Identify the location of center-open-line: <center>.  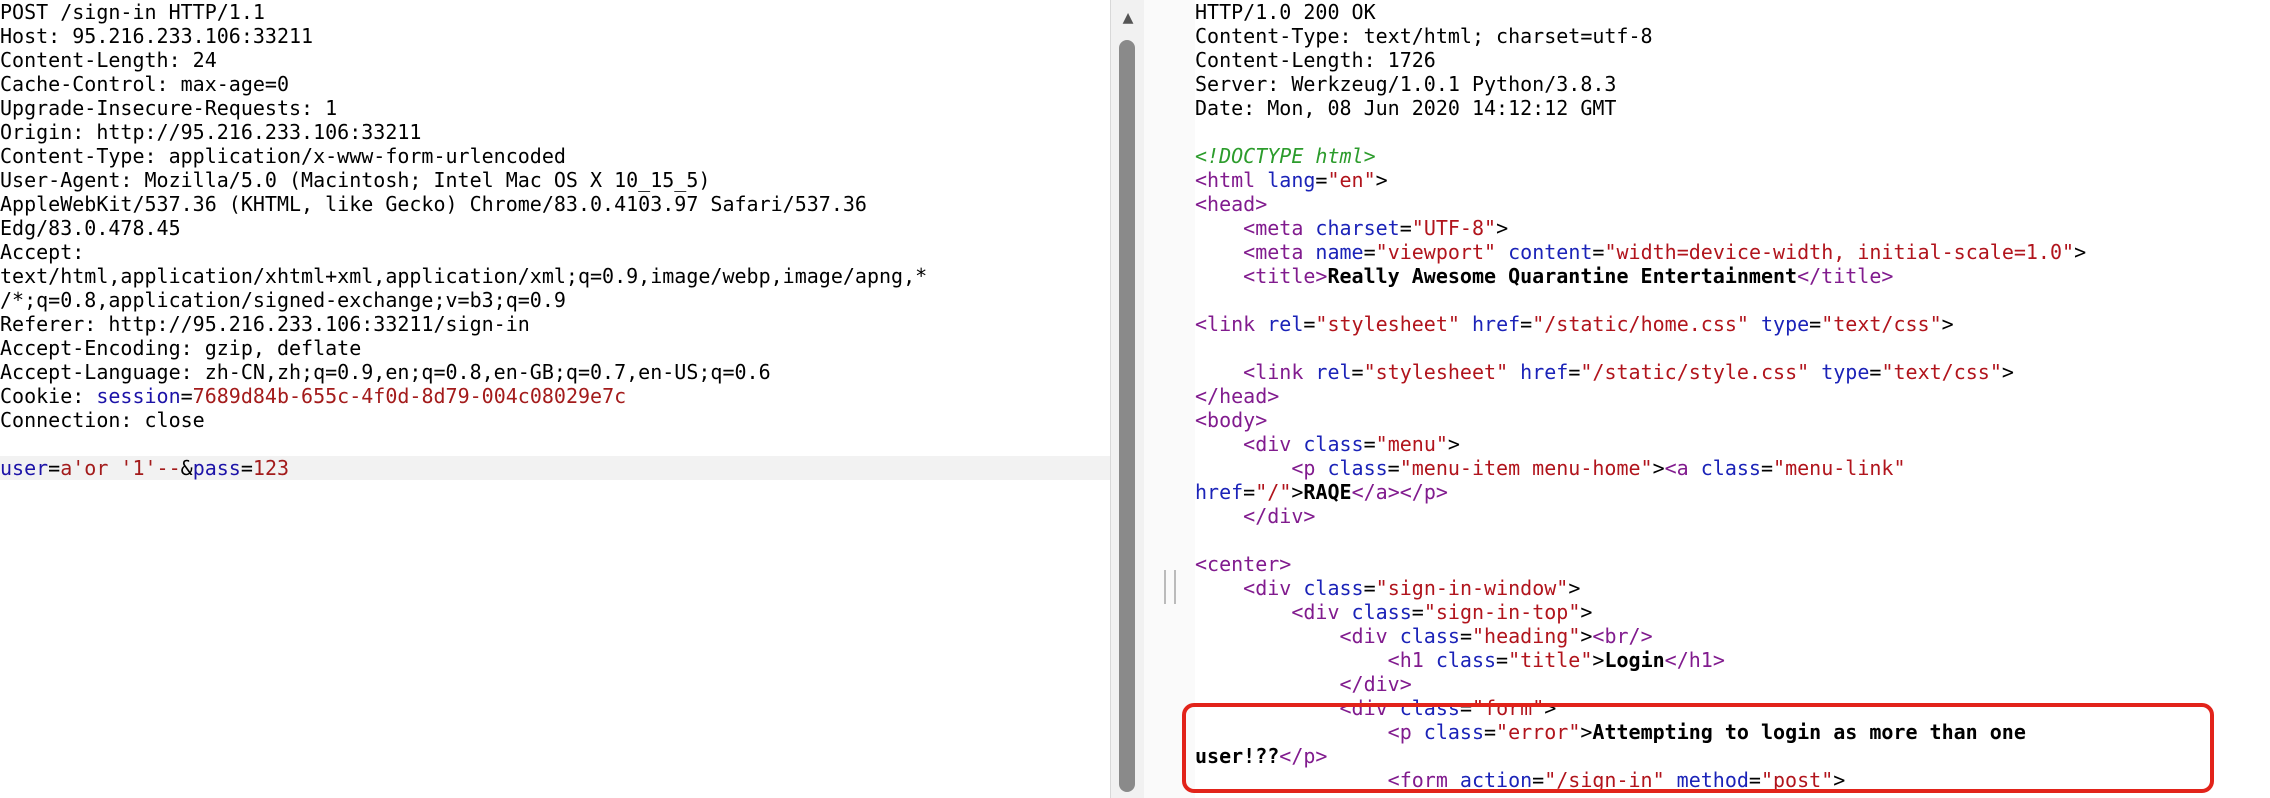
(1243, 564).